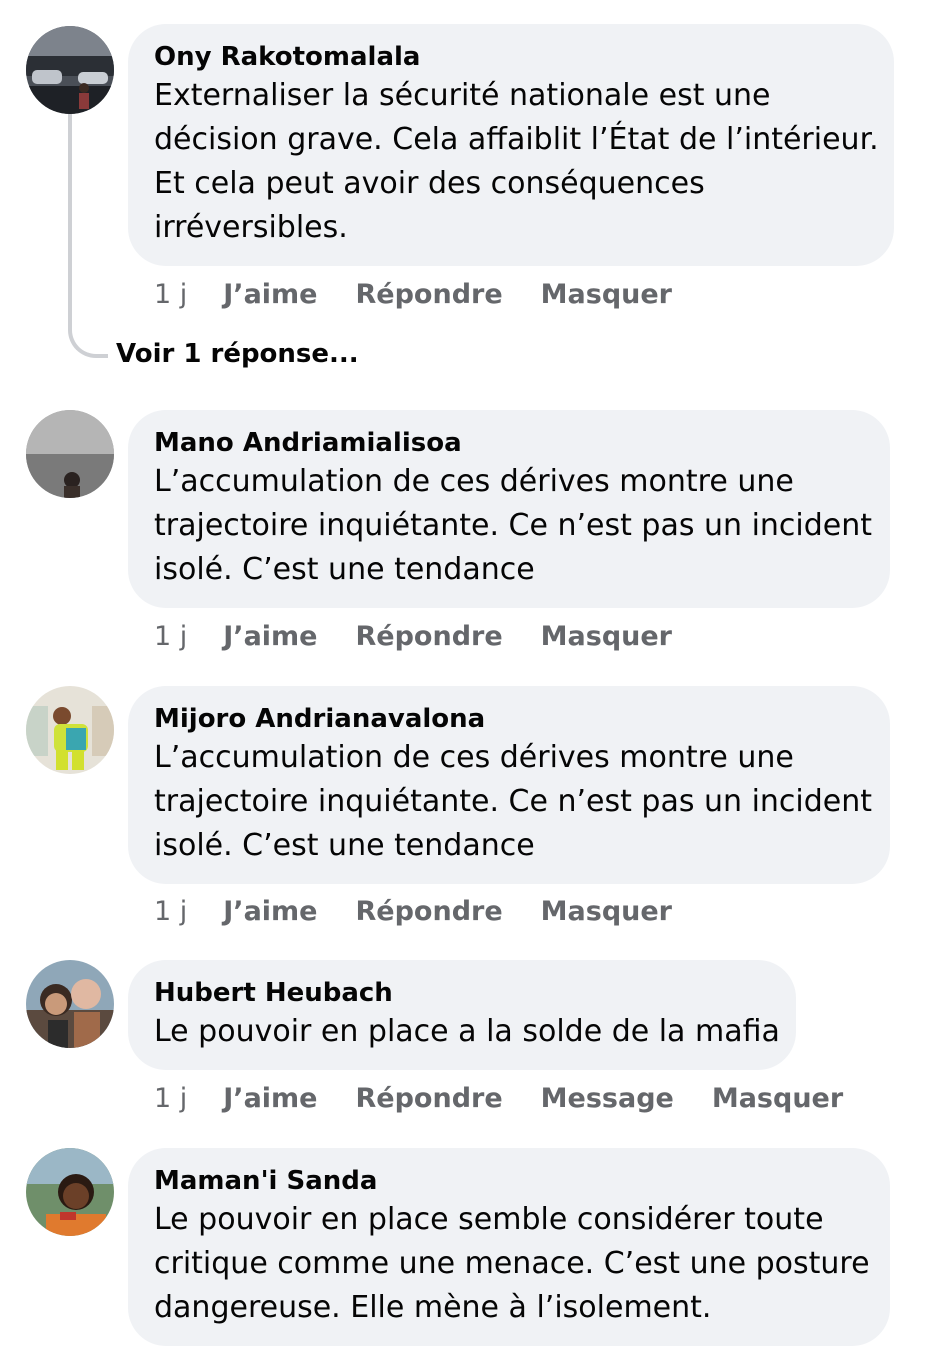  I want to click on comment-actions: 1 j J’aime Répondre Message Masquer, so click(517, 1098).